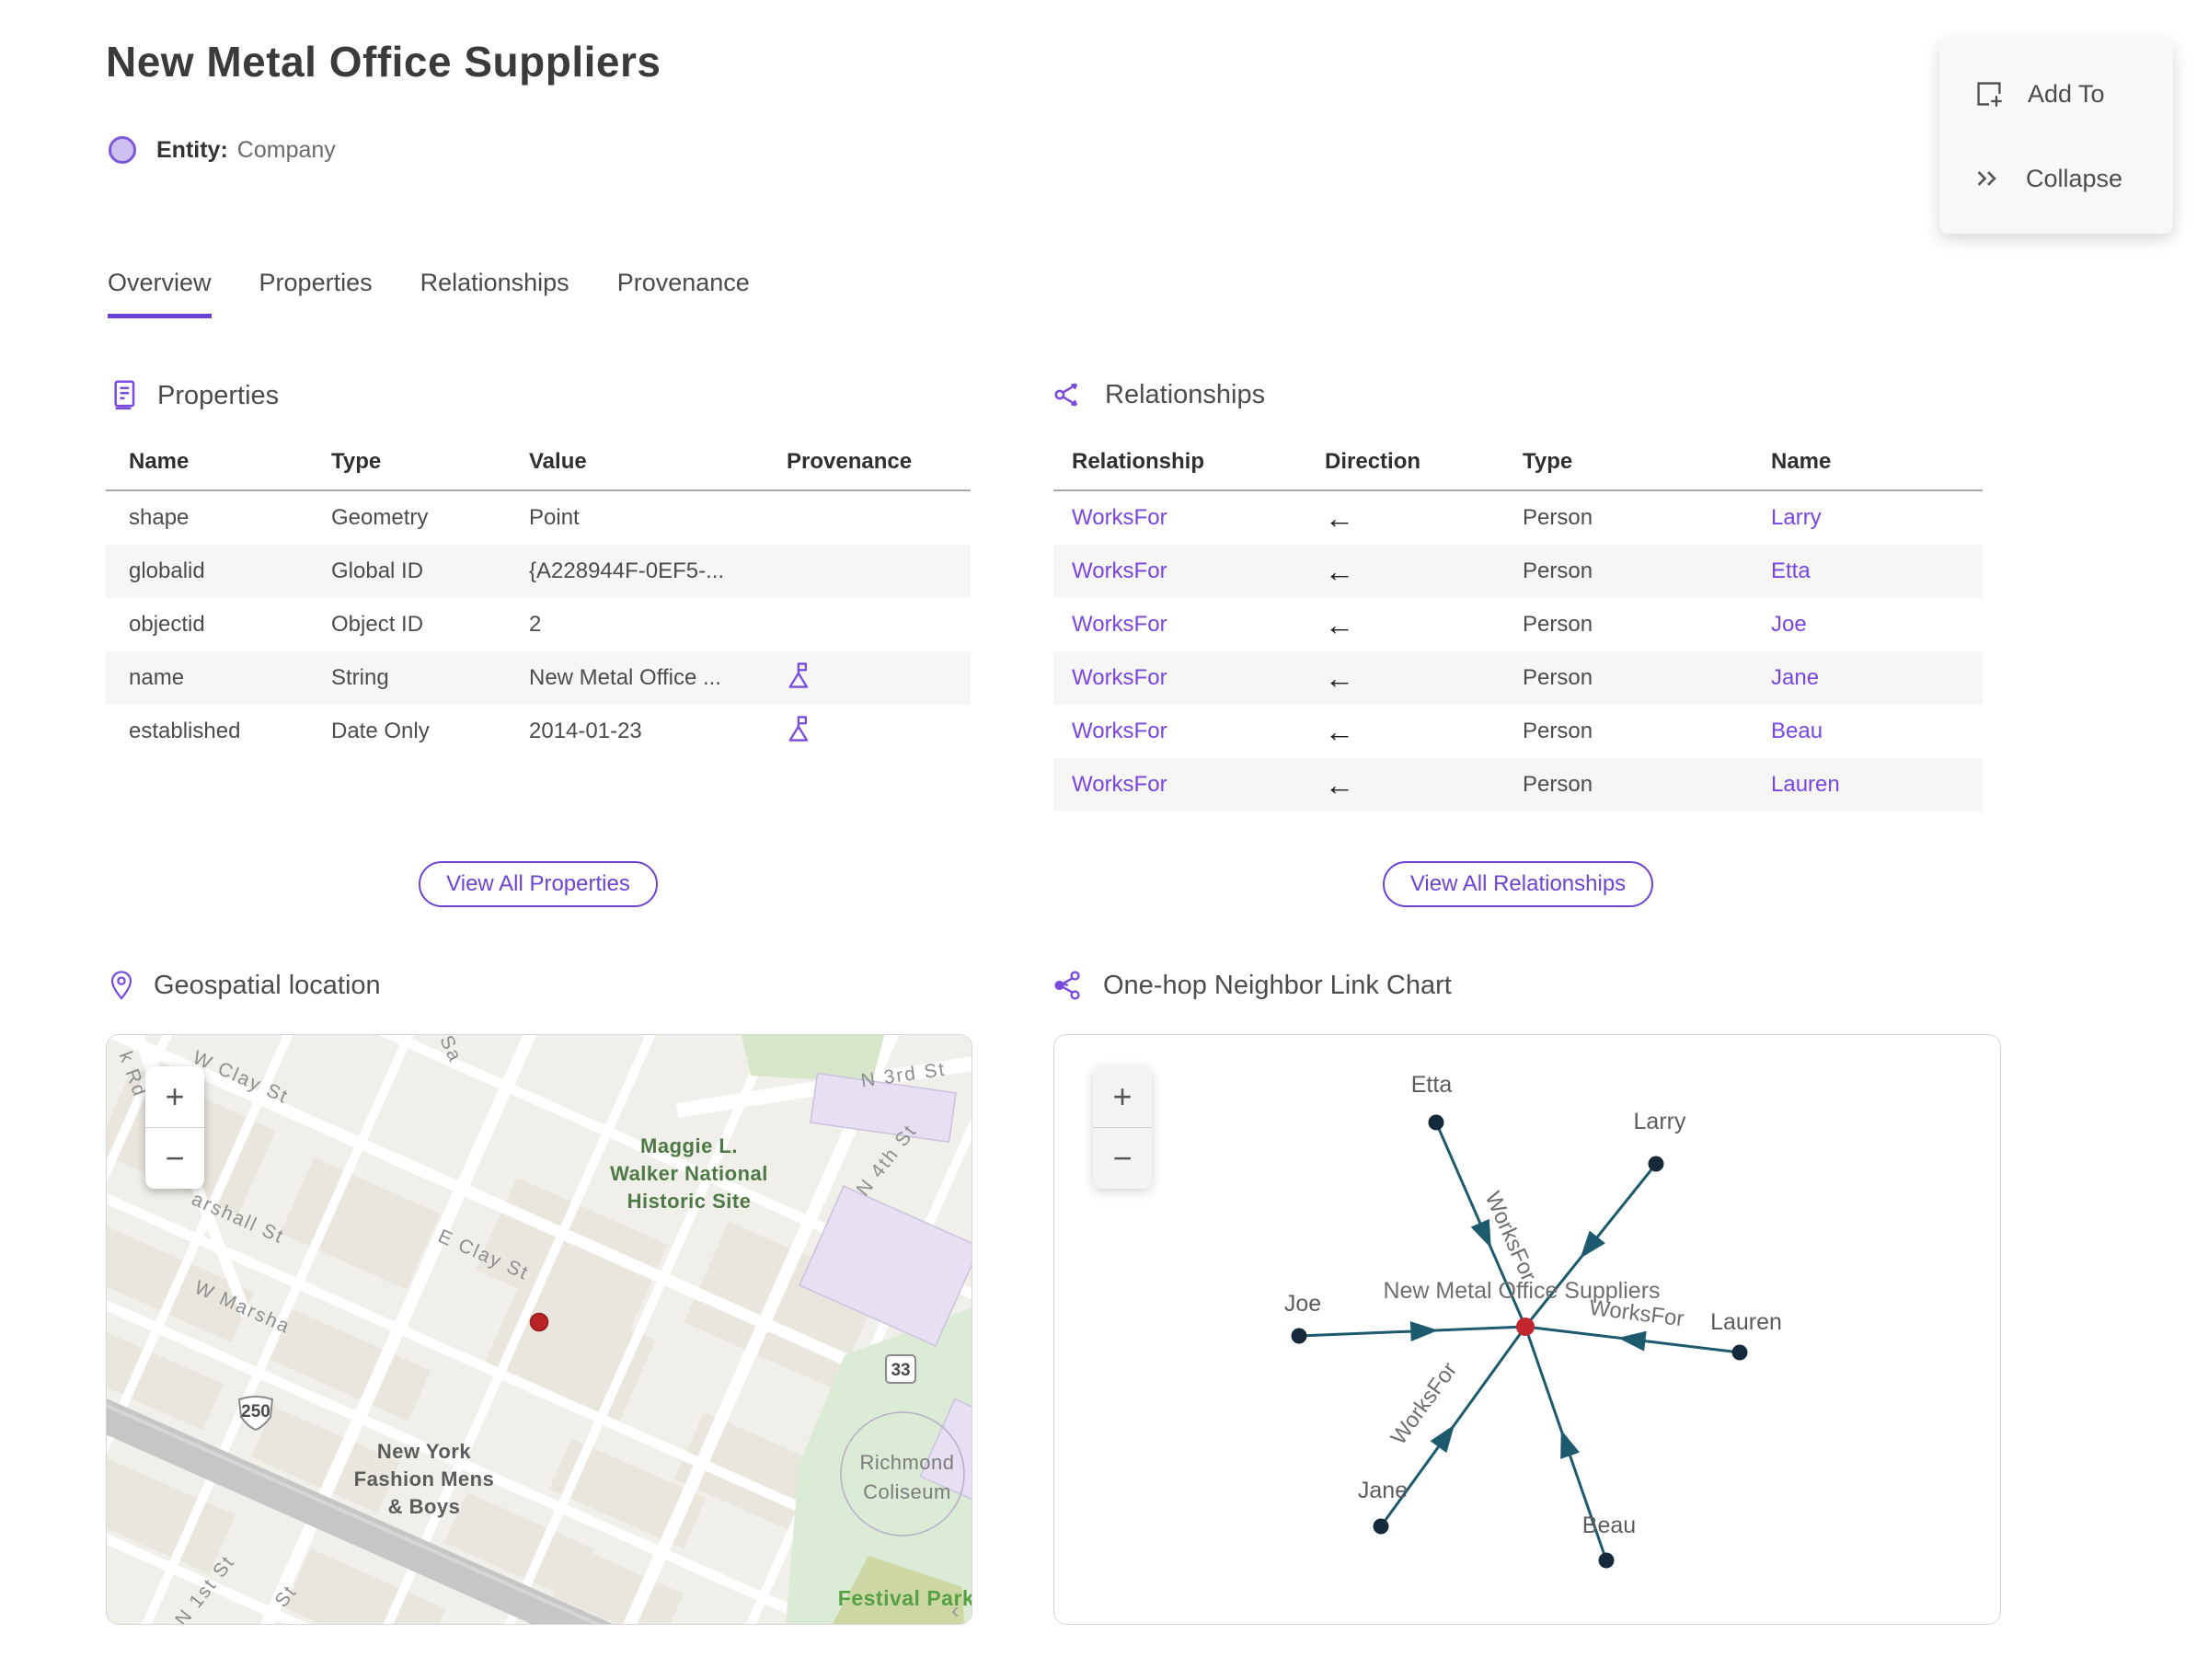 This screenshot has width=2208, height=1680. Describe the element at coordinates (123, 395) in the screenshot. I see `properties-icon` at that location.